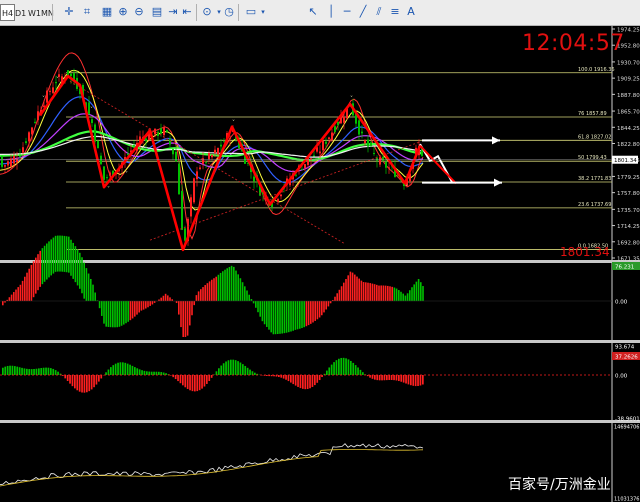  I want to click on trendline-icon: ╱, so click(363, 12).